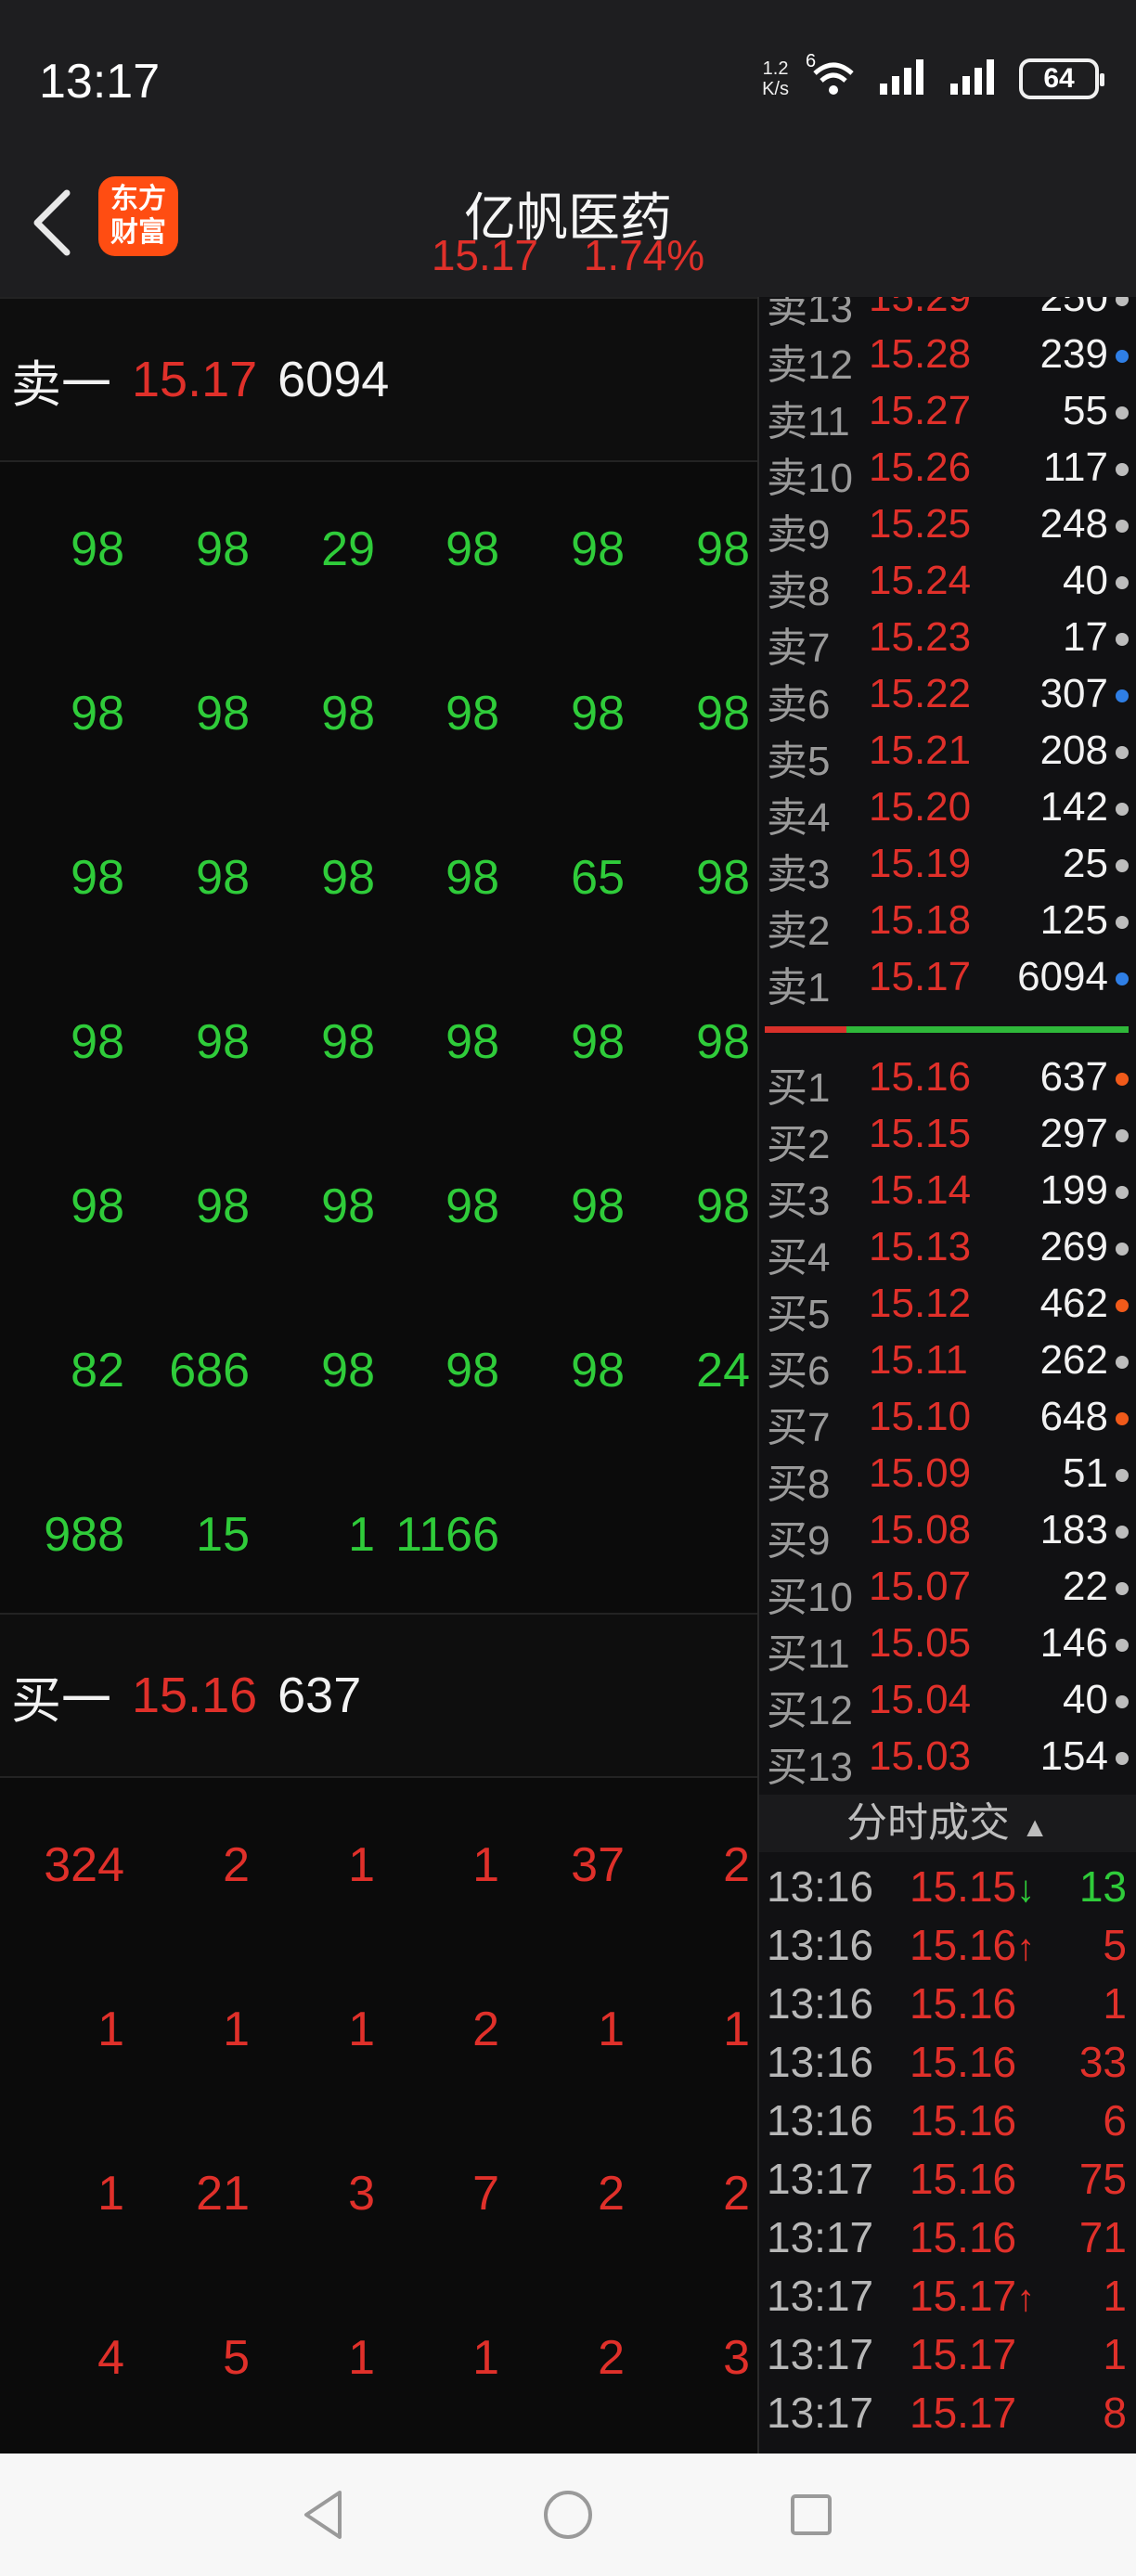 Image resolution: width=1136 pixels, height=2576 pixels. Describe the element at coordinates (947, 2411) in the screenshot. I see `tick-row: 13:17 15.17 8` at that location.